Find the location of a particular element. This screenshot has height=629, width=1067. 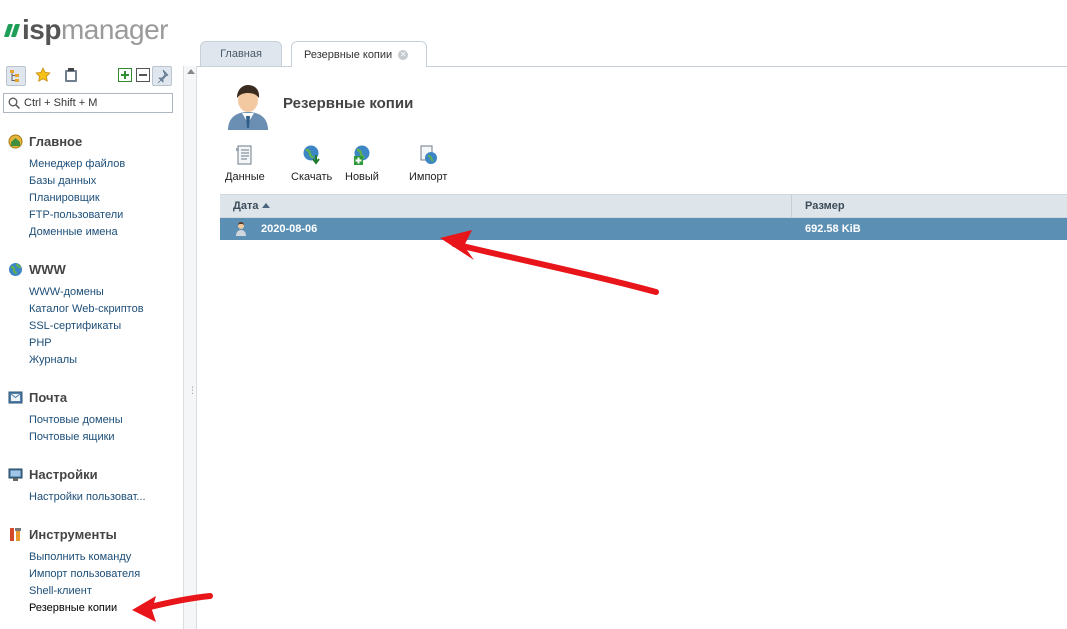

tab-main: Главная is located at coordinates (241, 53).